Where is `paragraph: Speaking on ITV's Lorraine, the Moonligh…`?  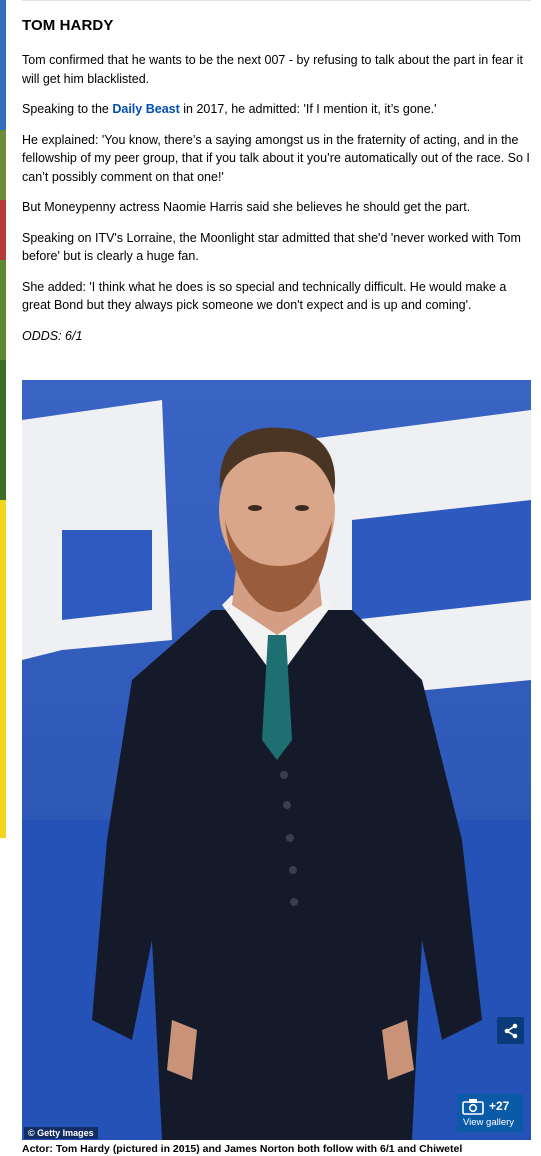
paragraph: Speaking on ITV's Lorraine, the Moonligh… is located at coordinates (271, 247).